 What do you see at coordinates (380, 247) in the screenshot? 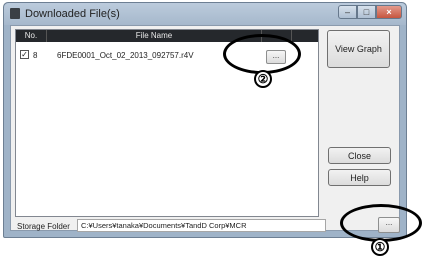
I see `callout-marker-1: ①` at bounding box center [380, 247].